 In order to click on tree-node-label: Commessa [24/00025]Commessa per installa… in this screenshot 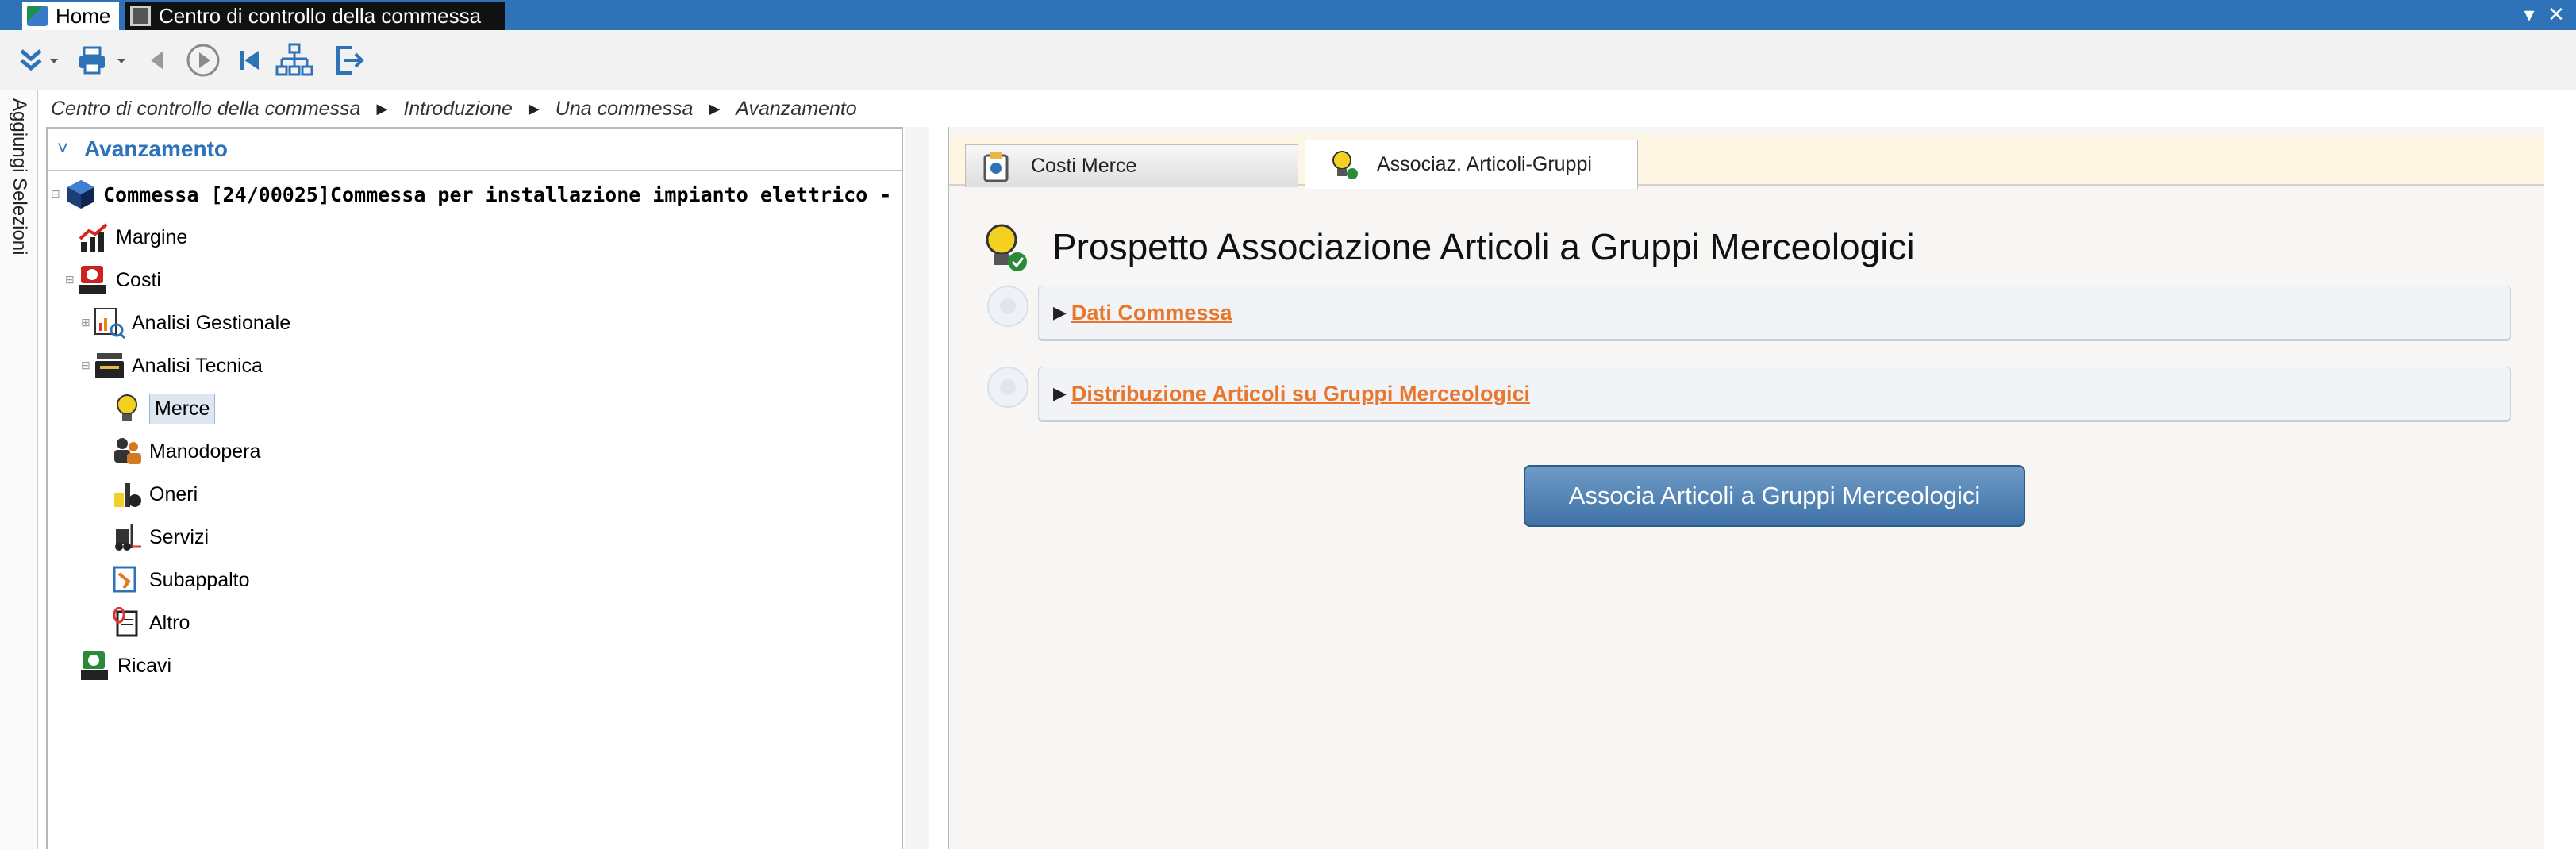, I will do `click(503, 194)`.